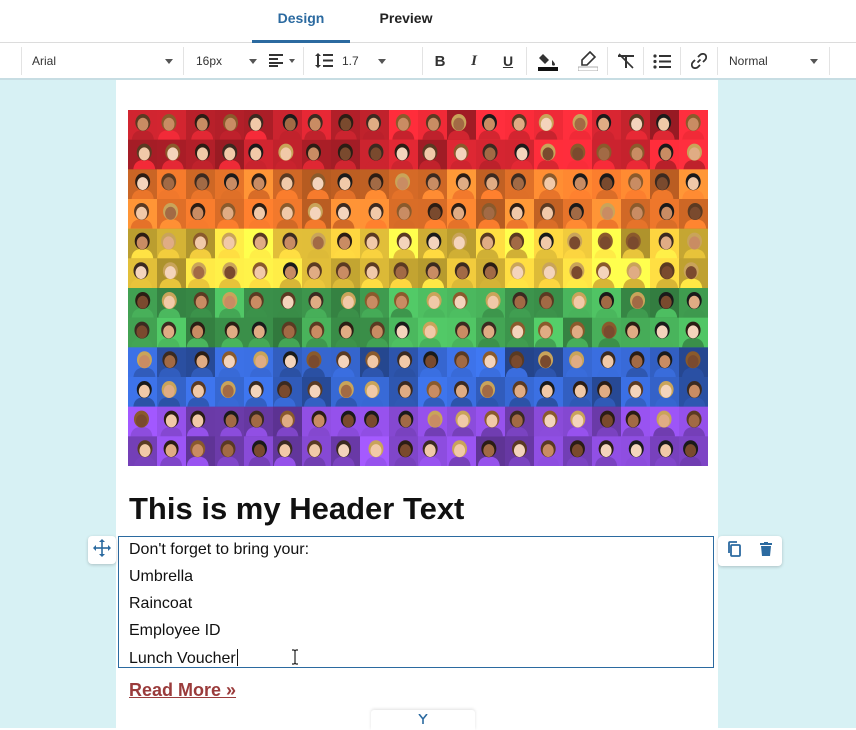  What do you see at coordinates (44, 61) in the screenshot?
I see `font-family-value: Arial` at bounding box center [44, 61].